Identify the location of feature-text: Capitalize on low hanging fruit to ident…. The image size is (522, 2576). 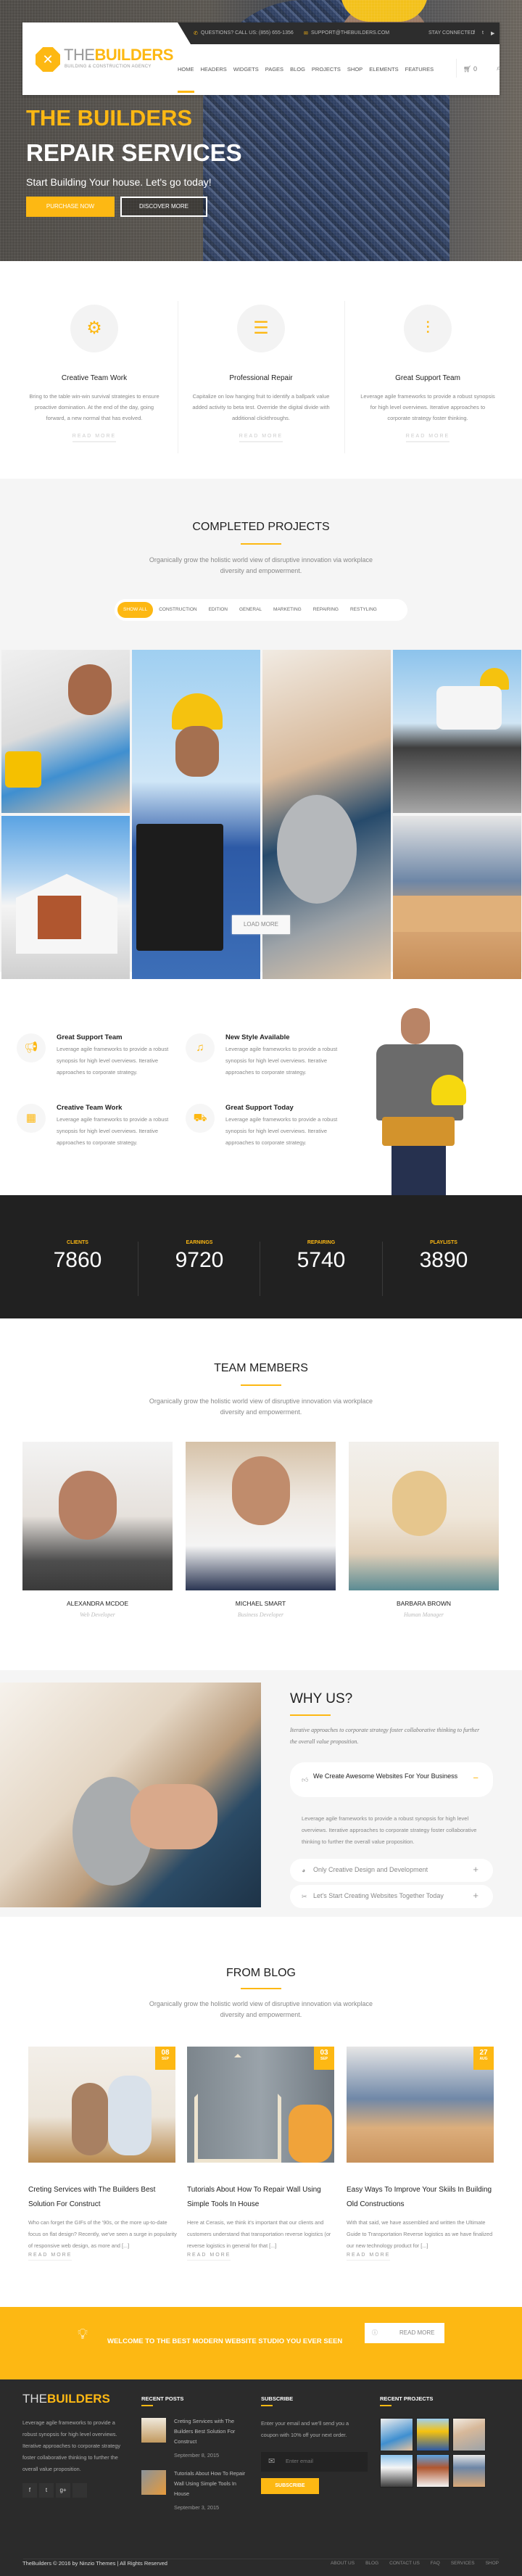
(261, 407).